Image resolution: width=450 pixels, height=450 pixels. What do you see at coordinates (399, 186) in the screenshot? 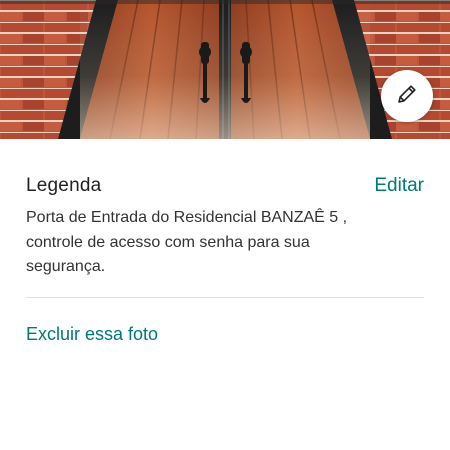
I see `edit-caption-link: Editar` at bounding box center [399, 186].